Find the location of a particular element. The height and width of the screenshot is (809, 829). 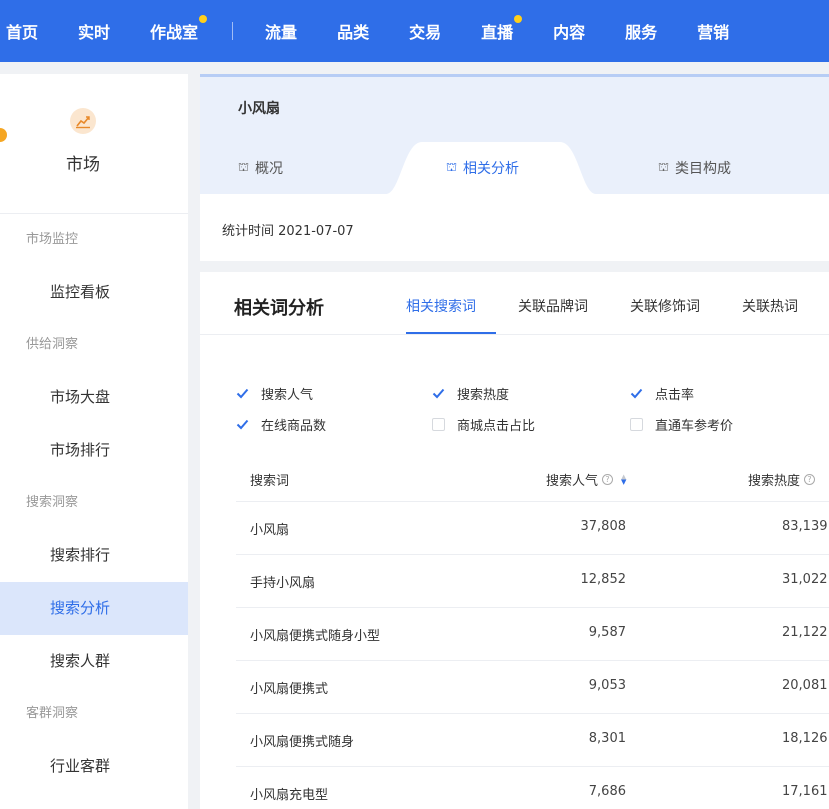

collapse-handle-icon is located at coordinates (3, 135).